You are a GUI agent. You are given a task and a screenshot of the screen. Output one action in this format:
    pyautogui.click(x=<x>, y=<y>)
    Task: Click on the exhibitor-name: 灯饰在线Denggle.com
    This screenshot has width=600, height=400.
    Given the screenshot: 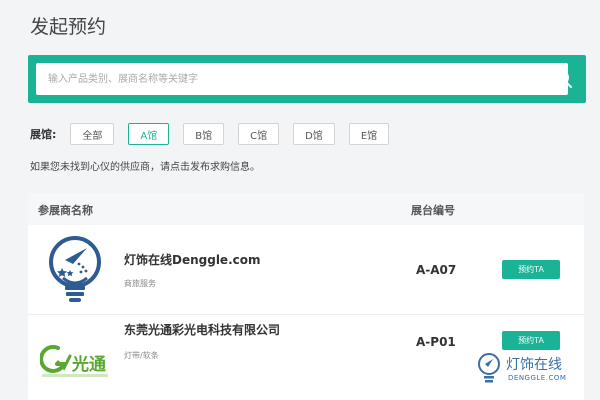 What is the action you would take?
    pyautogui.click(x=192, y=259)
    